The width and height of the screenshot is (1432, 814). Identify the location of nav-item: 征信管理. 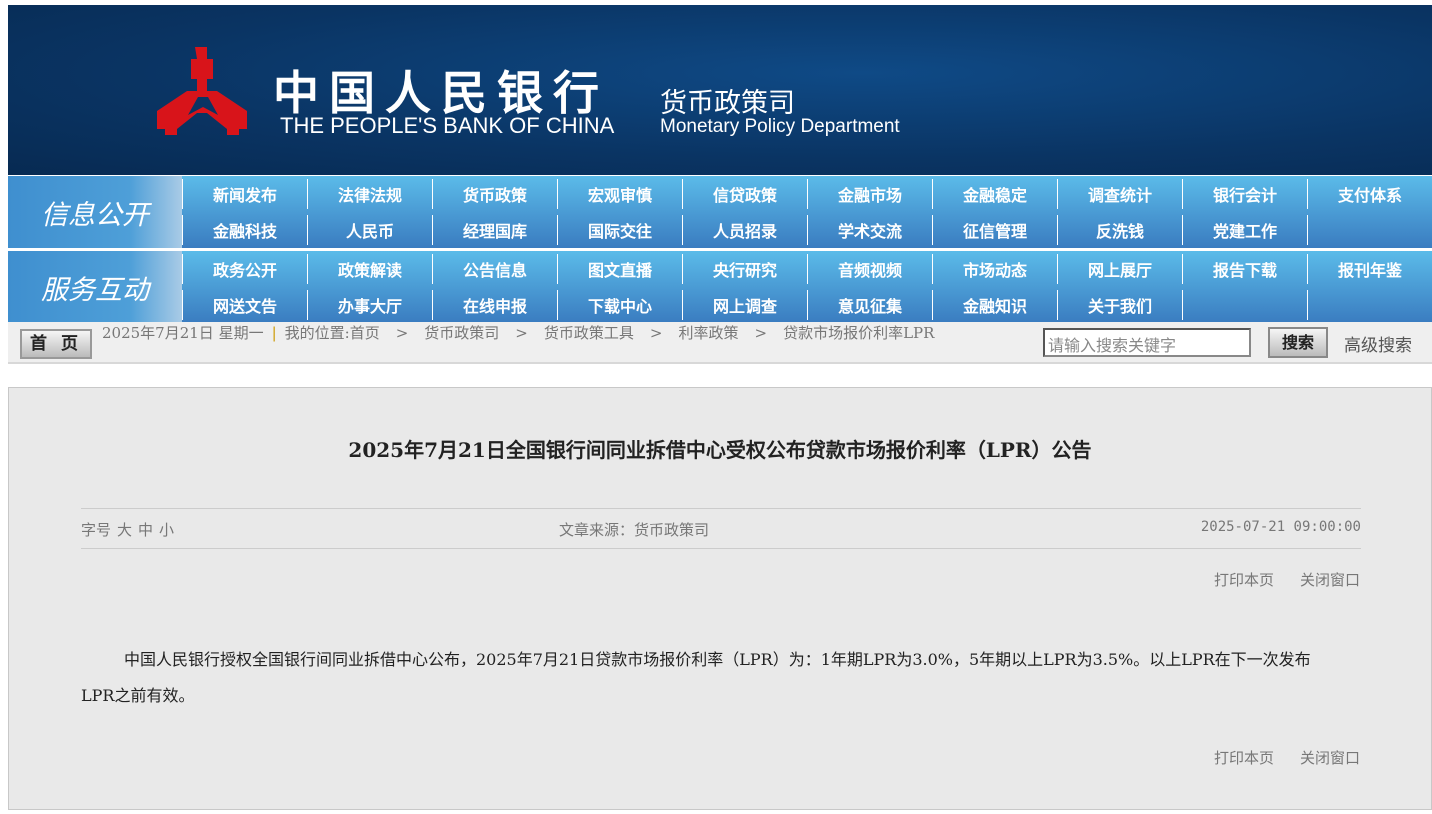
(994, 230).